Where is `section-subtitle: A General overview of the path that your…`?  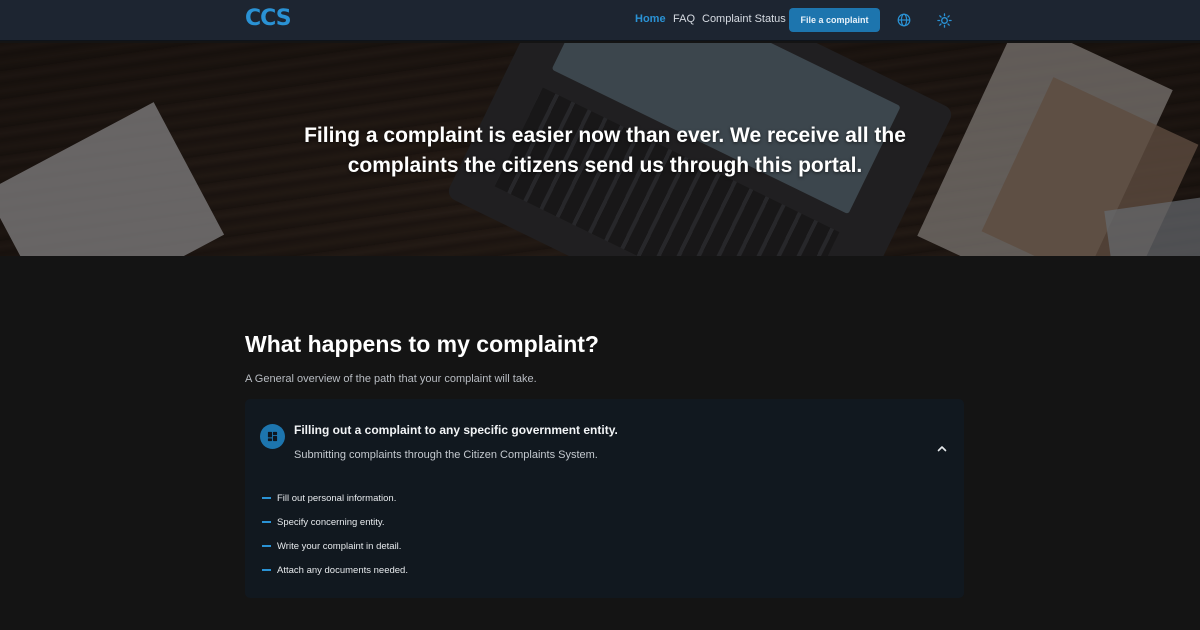
section-subtitle: A General overview of the path that your… is located at coordinates (391, 379).